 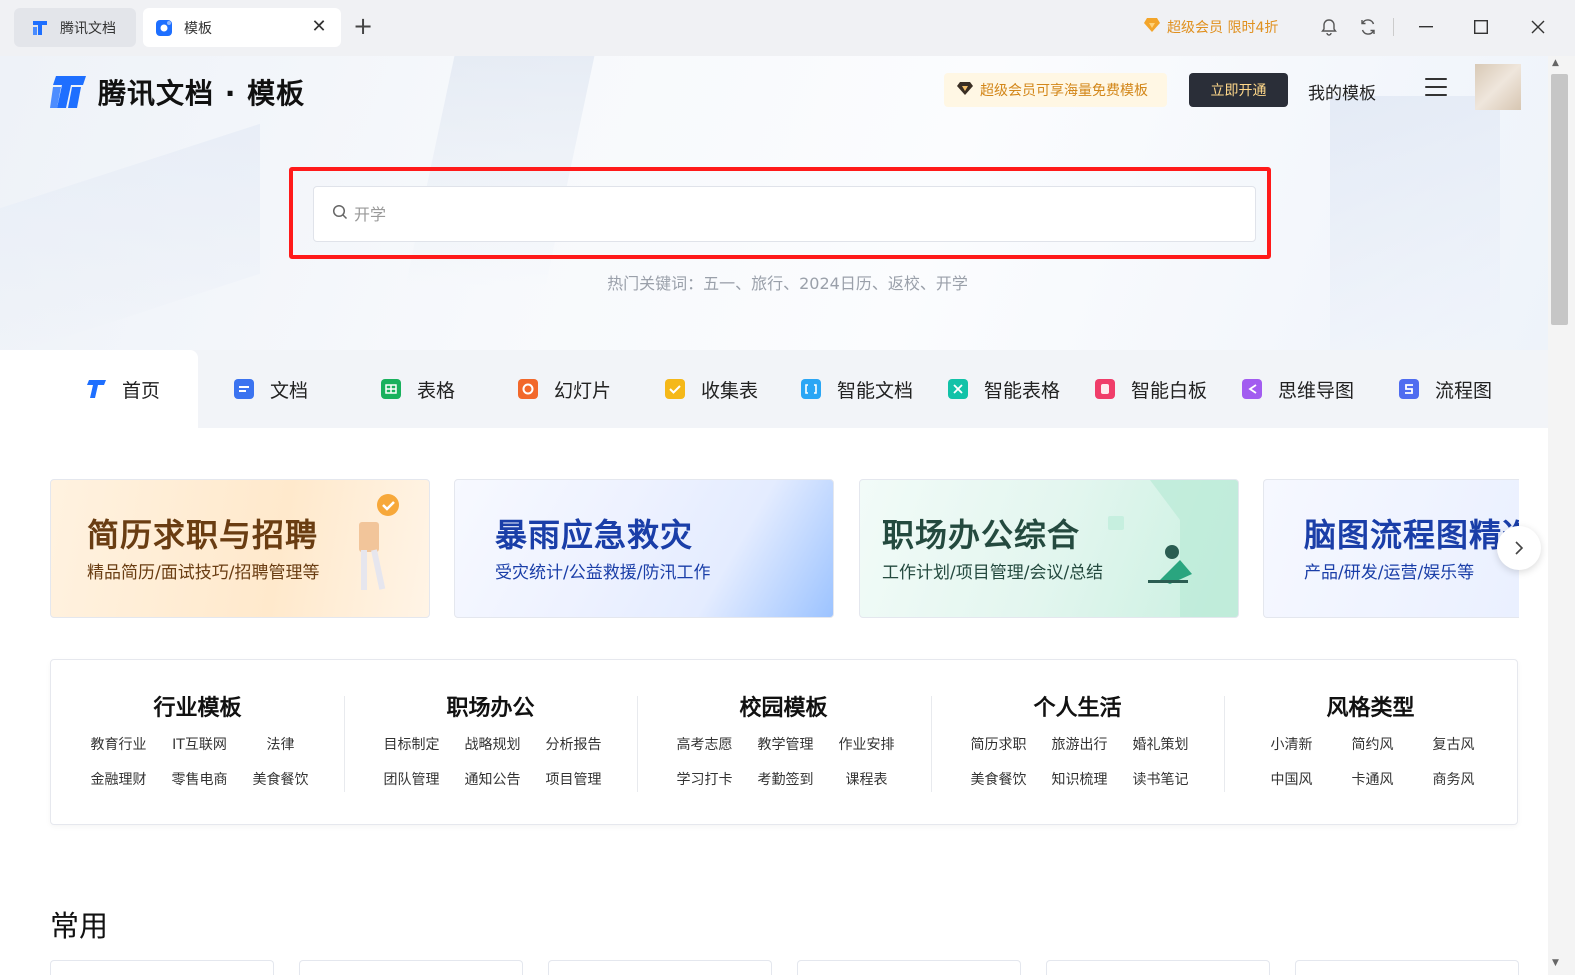 I want to click on group-title: 职场办公, so click(x=490, y=706).